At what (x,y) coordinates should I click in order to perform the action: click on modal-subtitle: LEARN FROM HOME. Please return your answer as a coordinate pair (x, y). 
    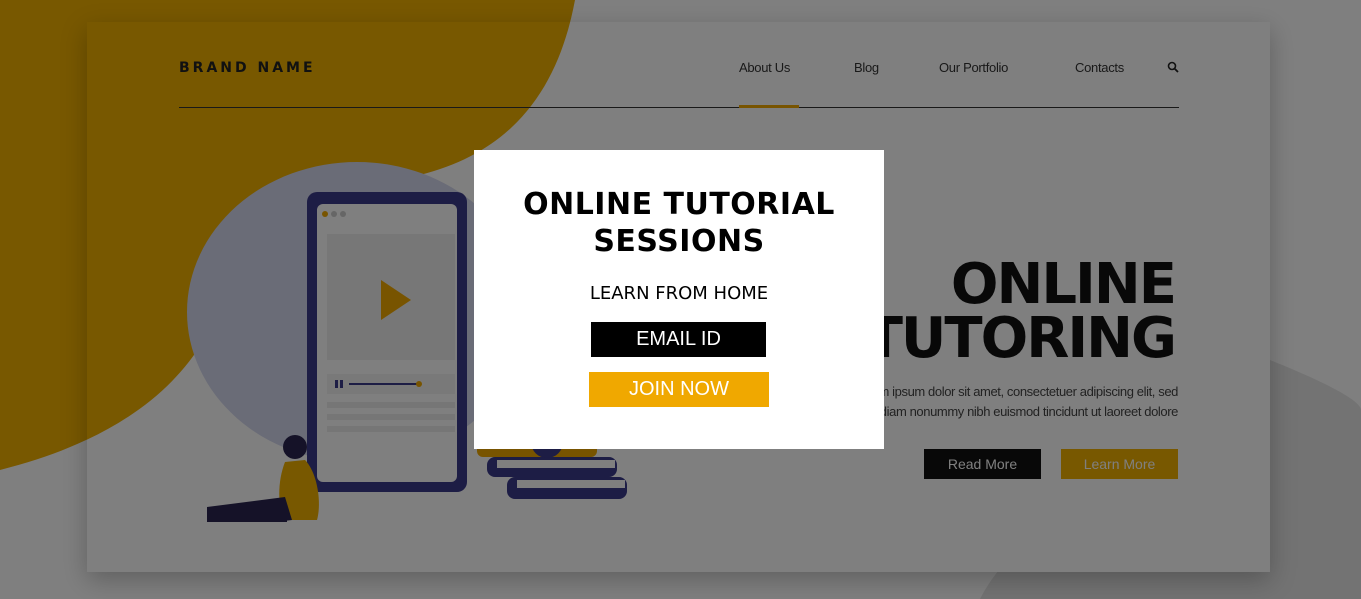
    Looking at the image, I should click on (679, 293).